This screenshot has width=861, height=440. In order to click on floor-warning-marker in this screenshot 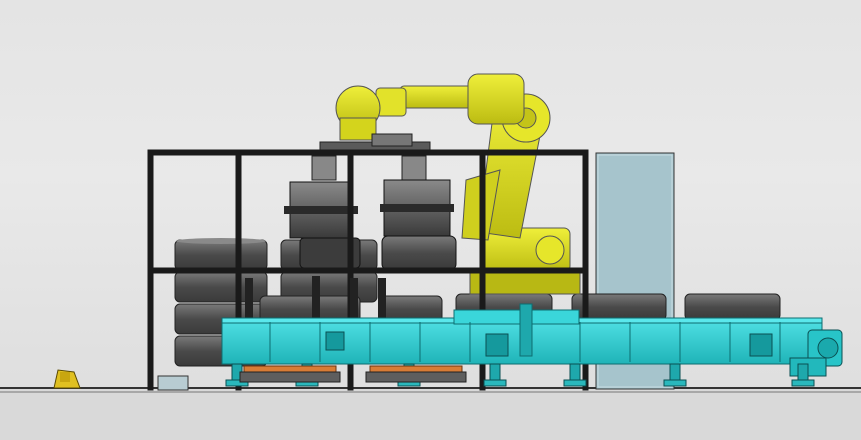, I will do `click(67, 379)`.